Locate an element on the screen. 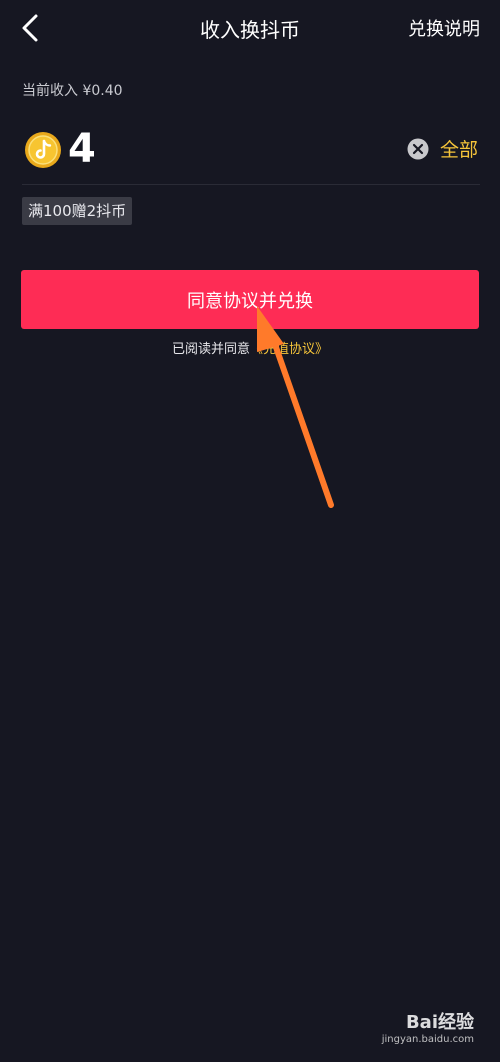 The width and height of the screenshot is (500, 1062). baidu-jingyan-logo: Bai经验 is located at coordinates (439, 1022).